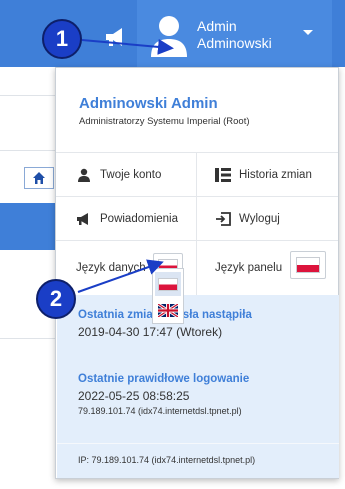  Describe the element at coordinates (56, 299) in the screenshot. I see `annotation-badge-2: 2` at that location.